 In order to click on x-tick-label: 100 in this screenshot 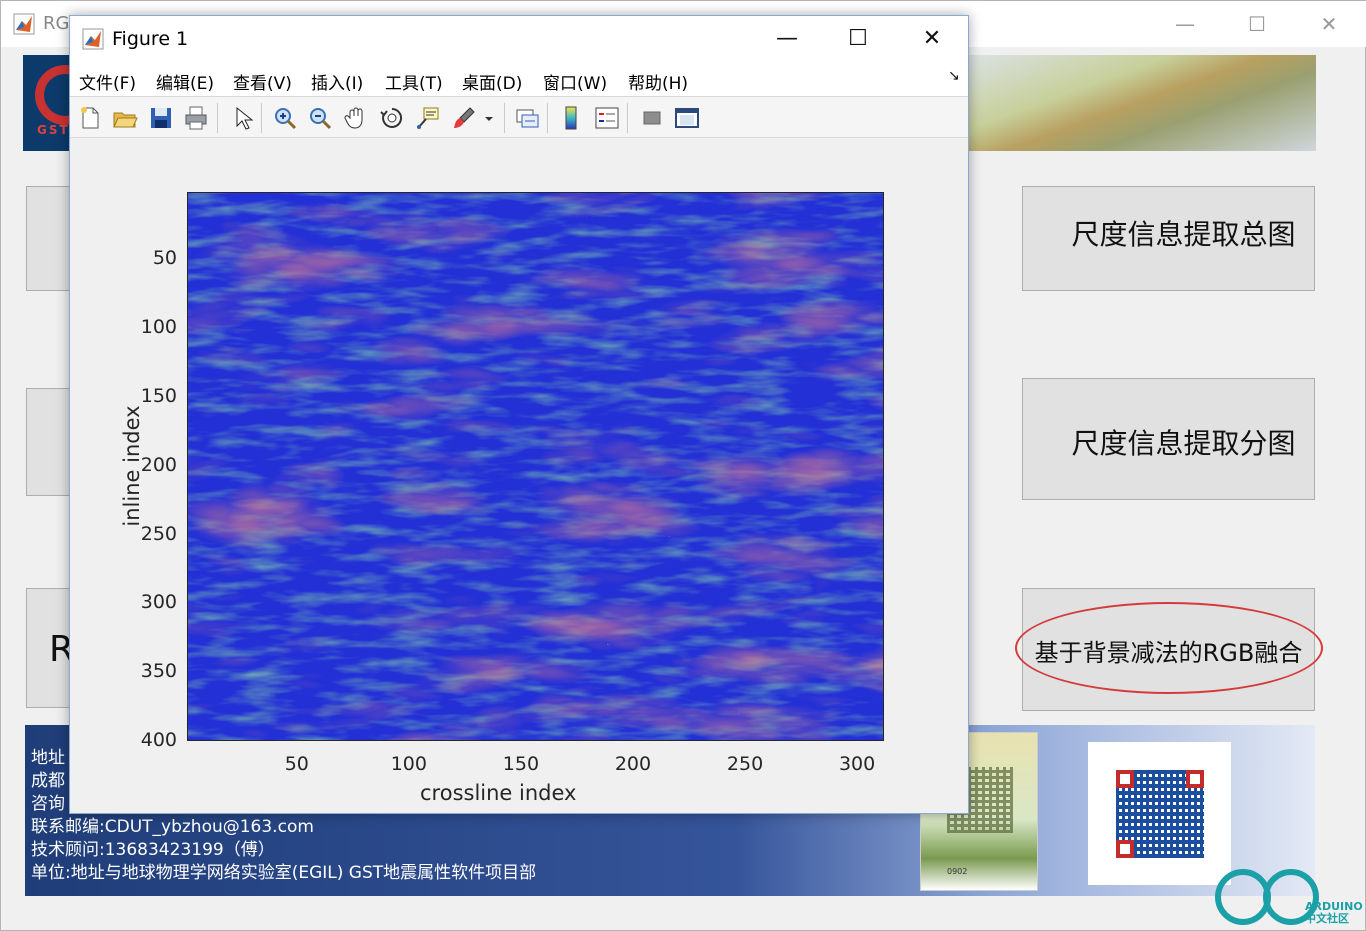, I will do `click(408, 764)`.